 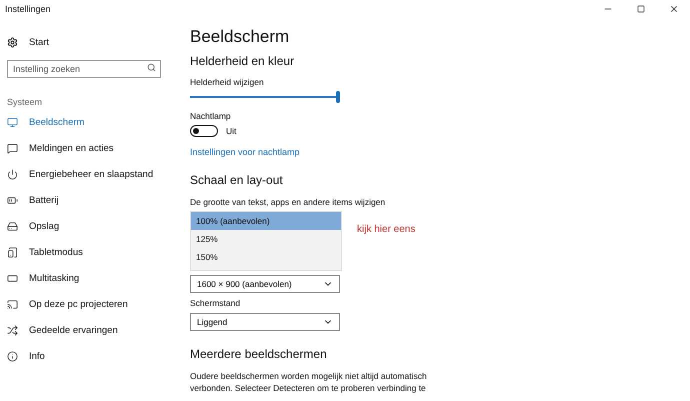 What do you see at coordinates (12, 252) in the screenshot?
I see `tablet-icon` at bounding box center [12, 252].